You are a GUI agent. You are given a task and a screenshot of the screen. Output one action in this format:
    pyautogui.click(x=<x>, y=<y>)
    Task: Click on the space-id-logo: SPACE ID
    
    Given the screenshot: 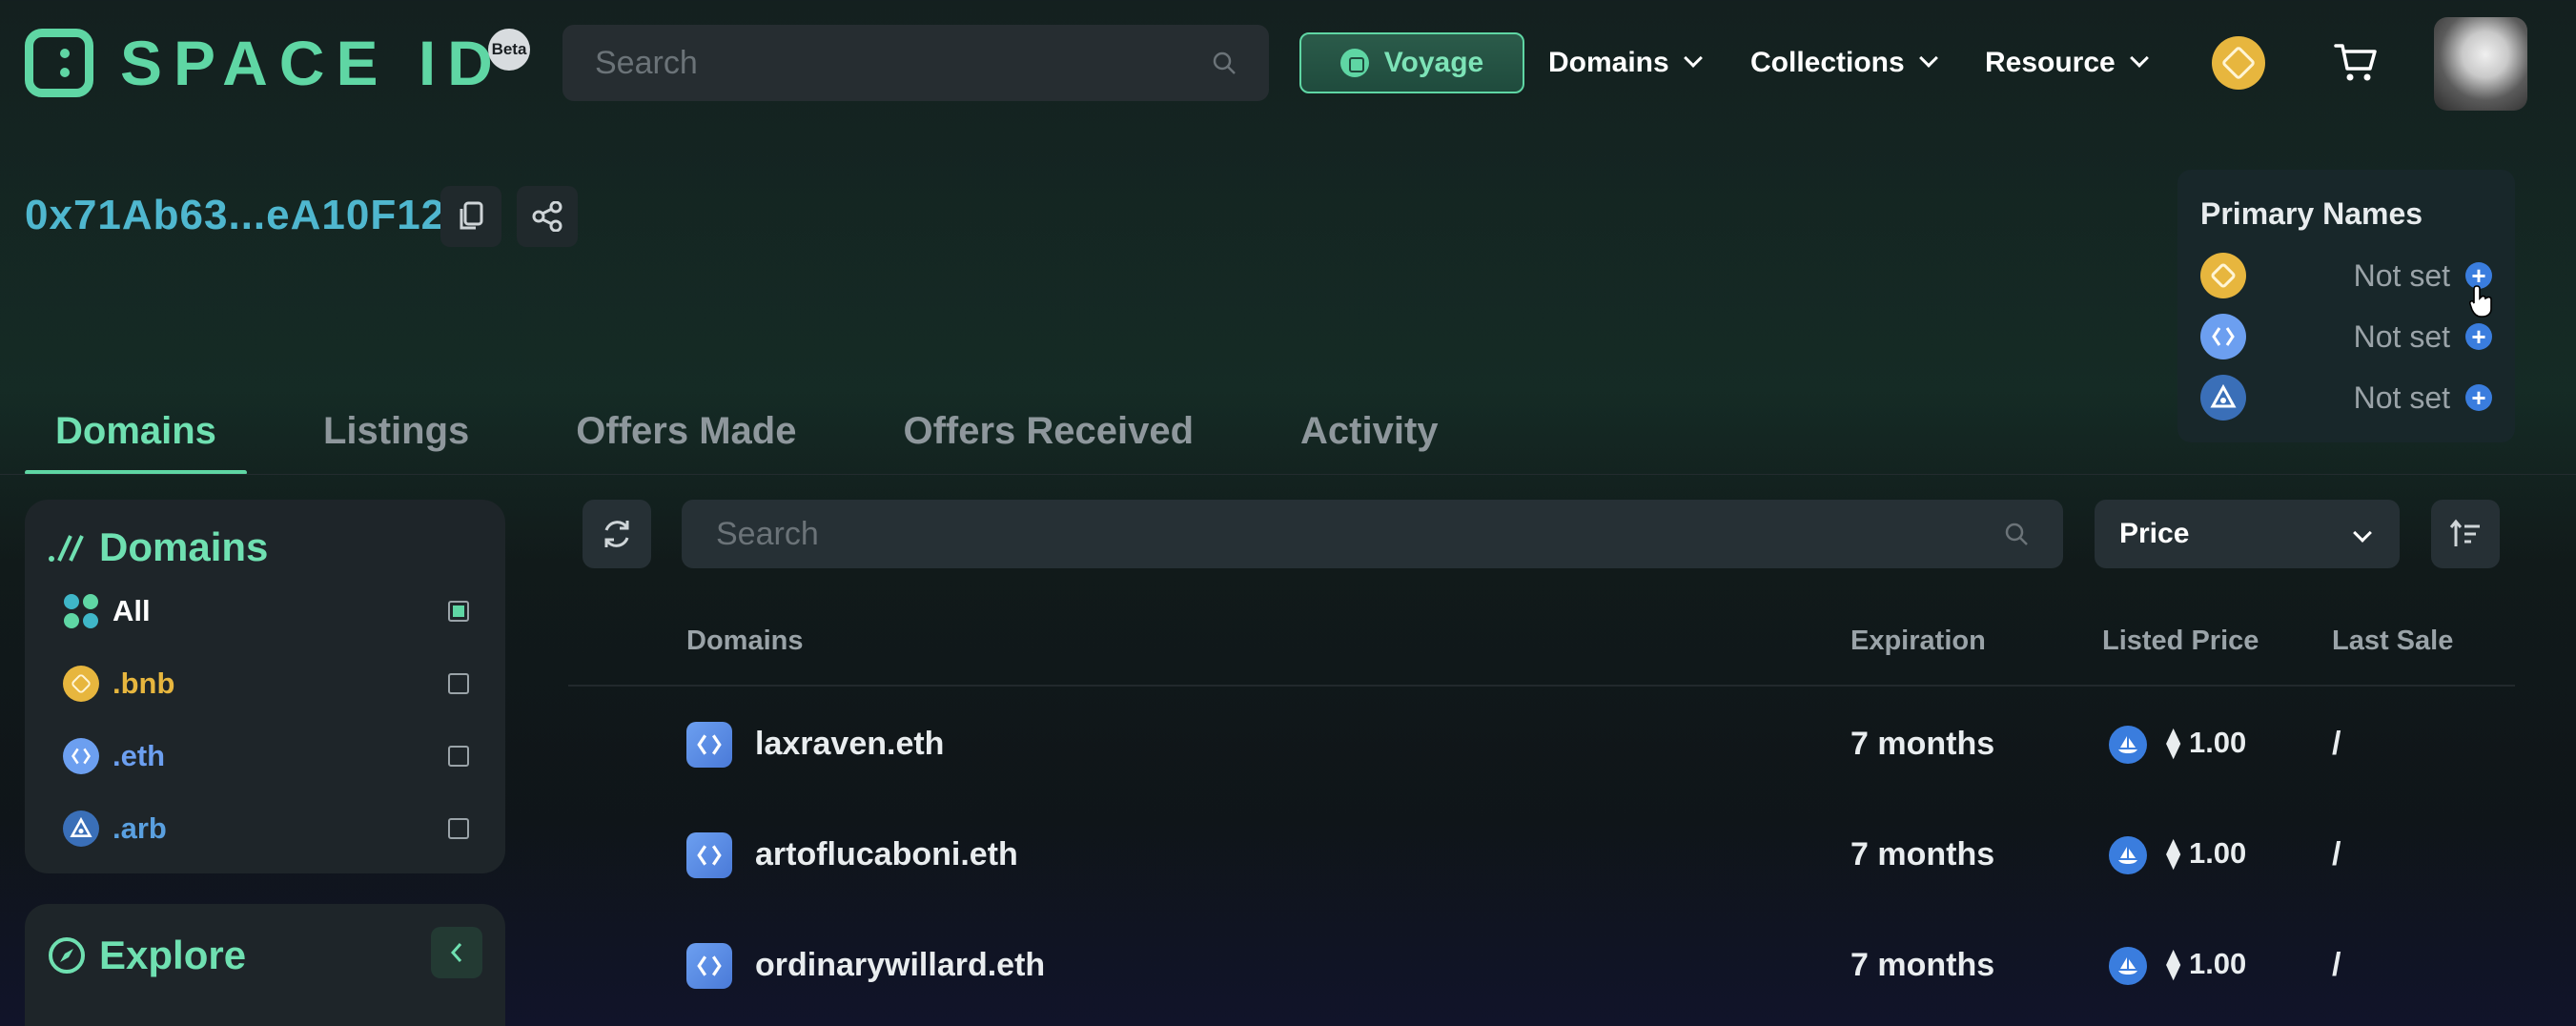 What is the action you would take?
    pyautogui.click(x=264, y=63)
    